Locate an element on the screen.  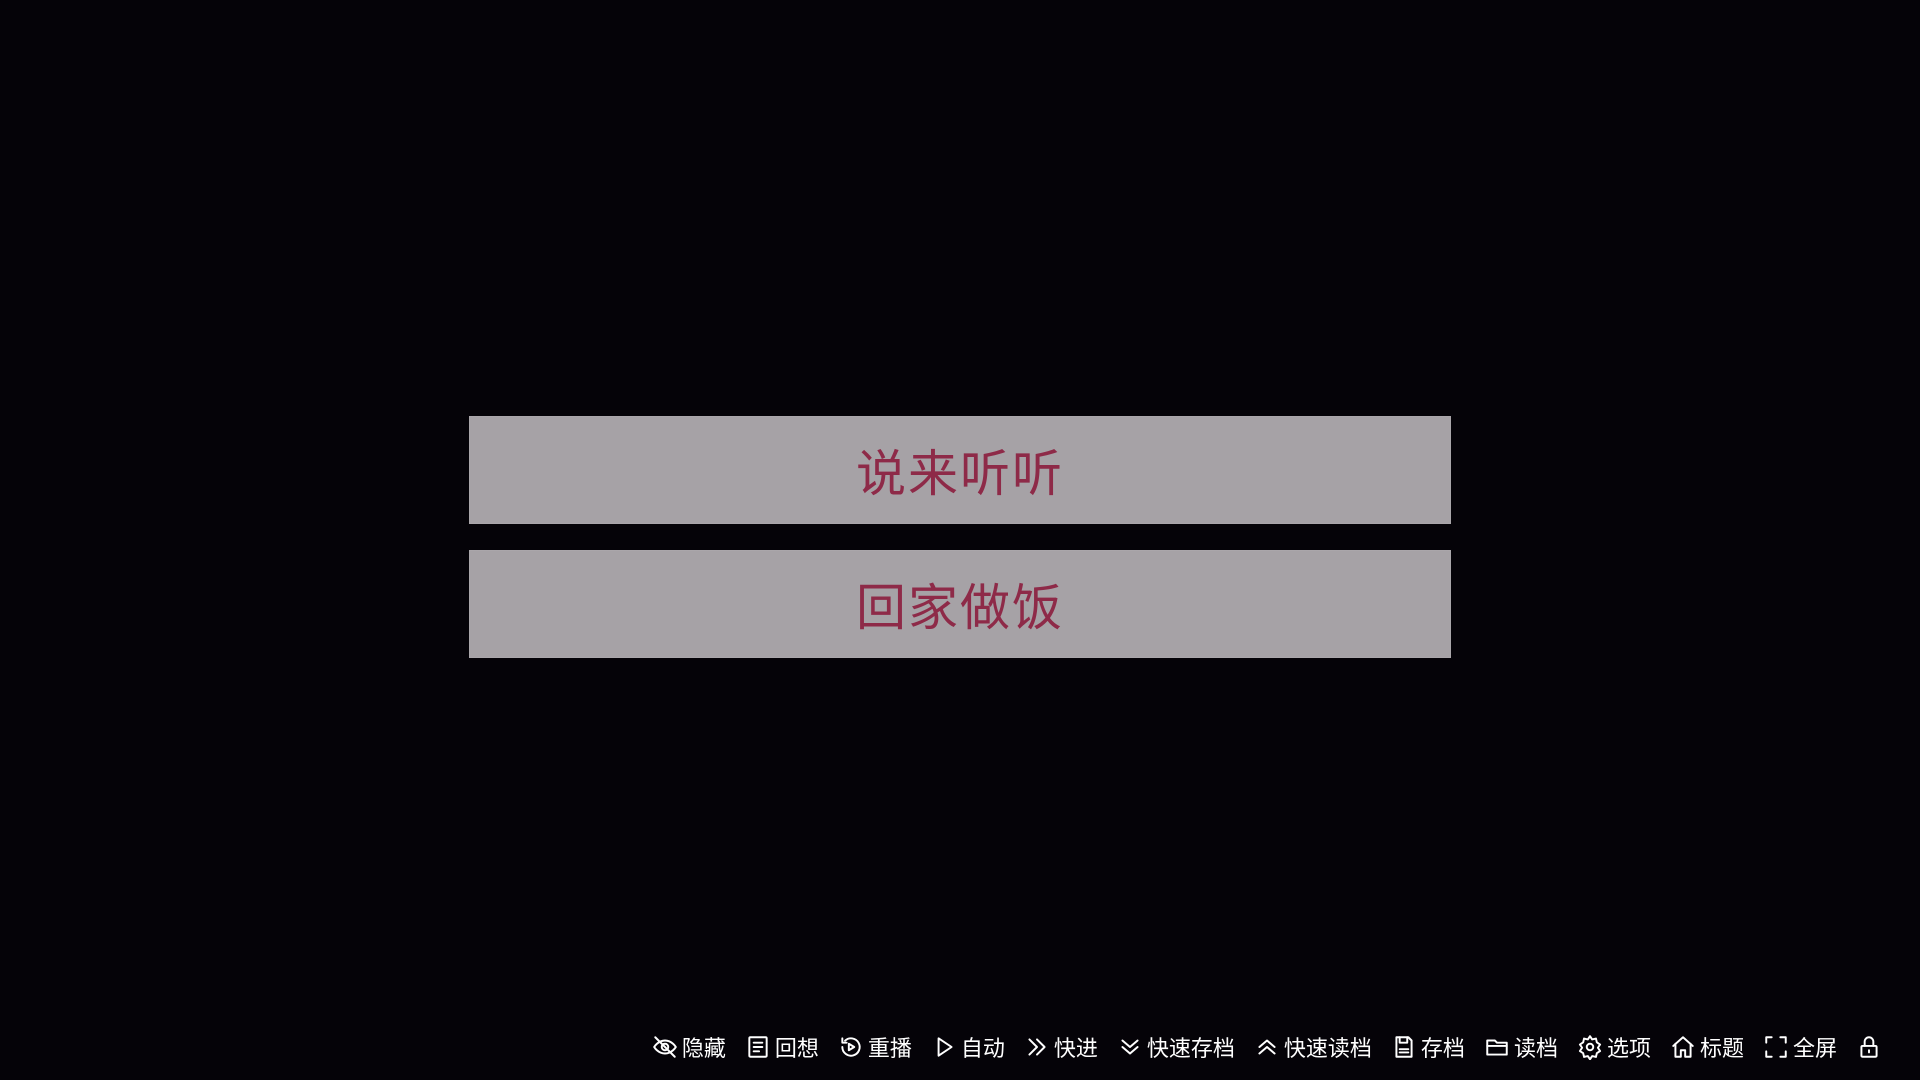
load-label: 读档 is located at coordinates (1535, 1049).